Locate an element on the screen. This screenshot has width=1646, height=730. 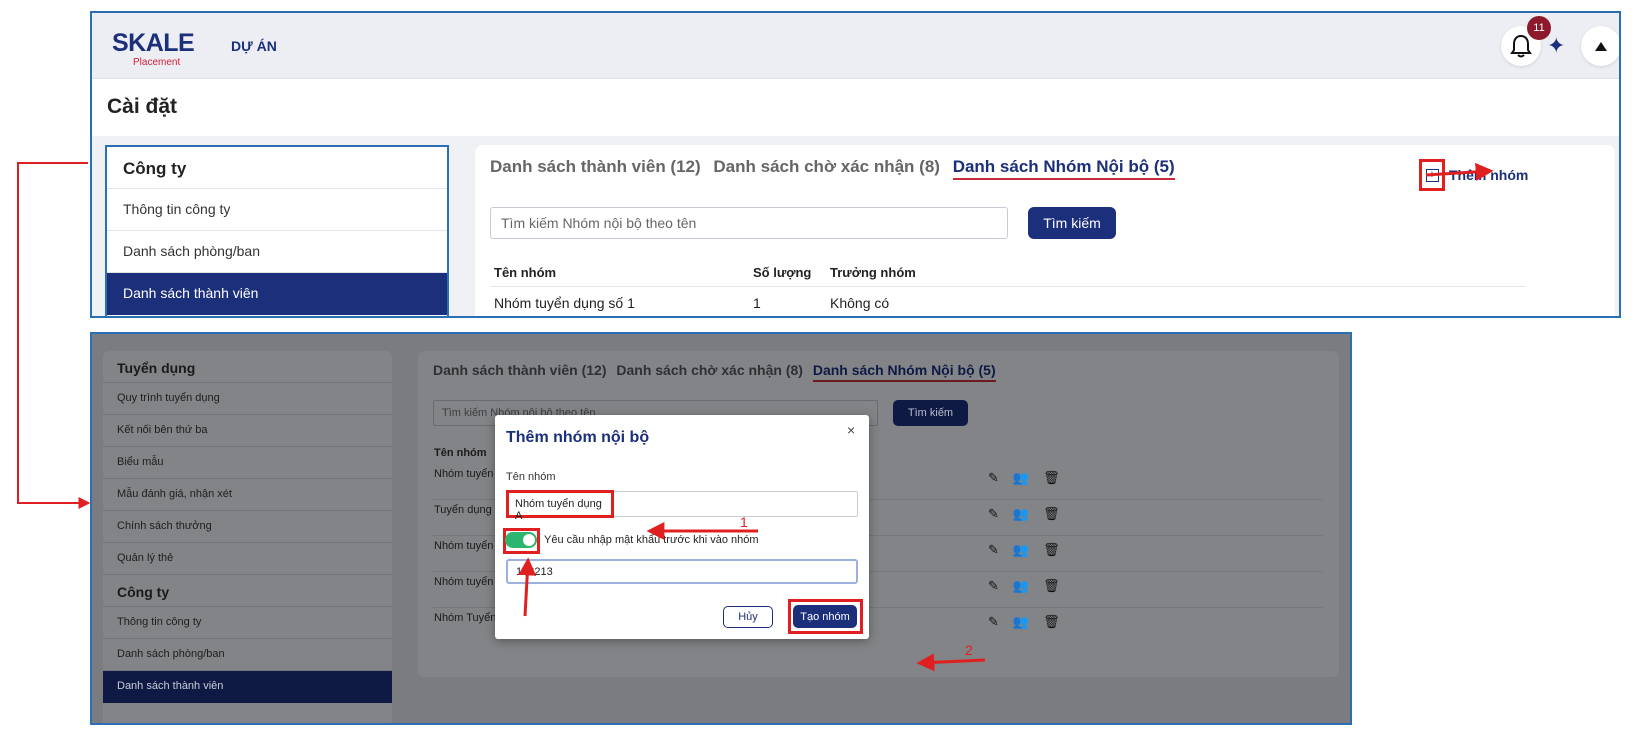
nav-project-link: DỰ ÁN is located at coordinates (254, 46).